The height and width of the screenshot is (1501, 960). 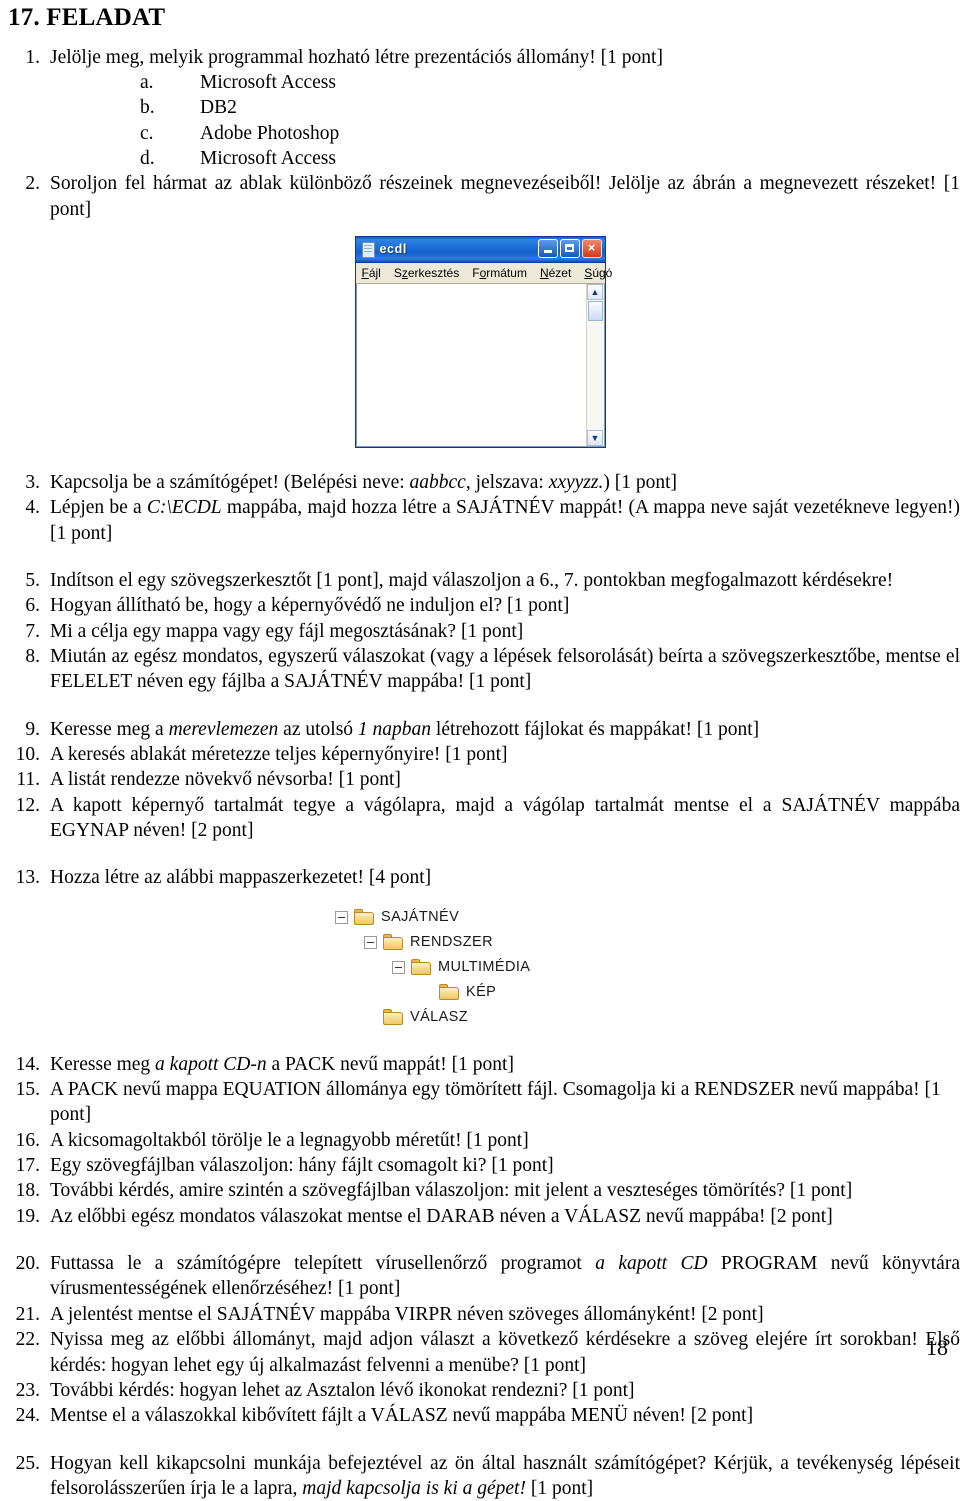 I want to click on window-menubar: Fájl Szerkesztés Formátum Nézet Súgó, so click(x=483, y=273).